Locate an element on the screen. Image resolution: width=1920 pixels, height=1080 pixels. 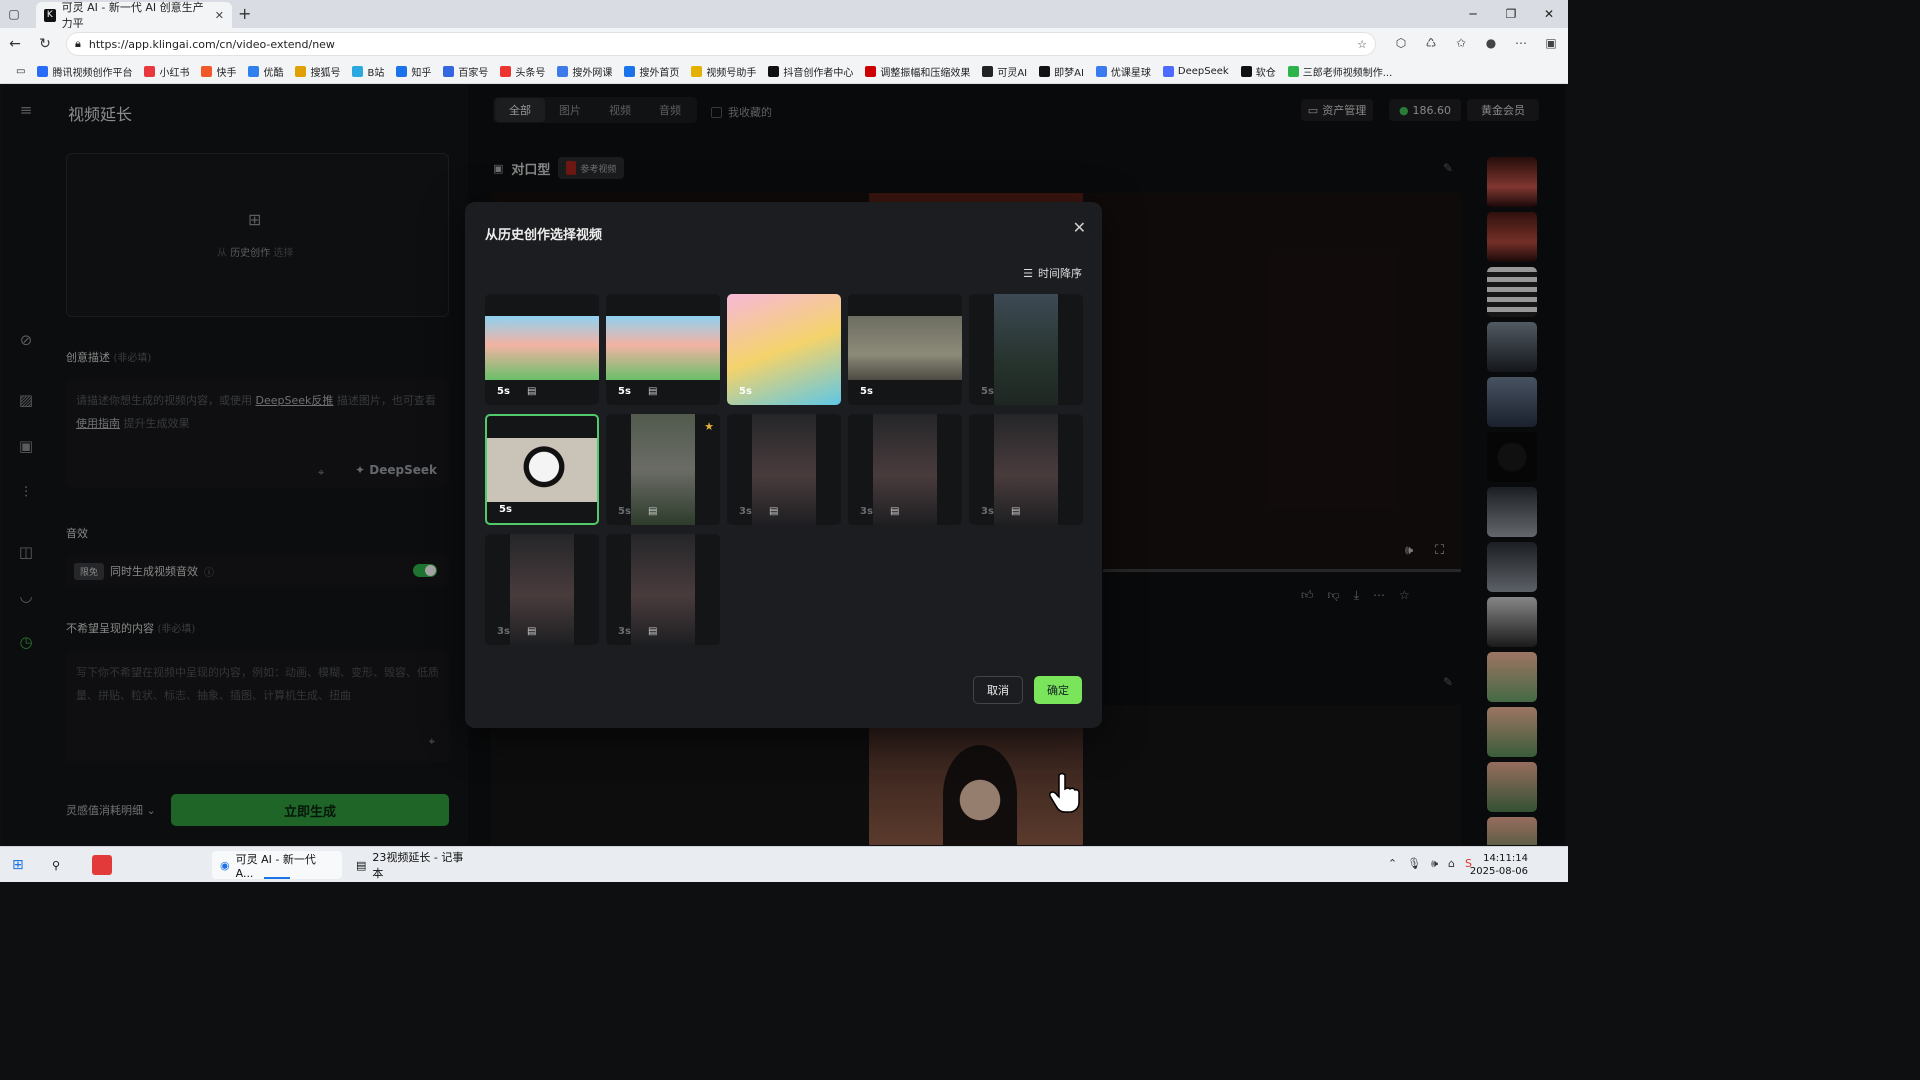
bookmark-item: 优课星球 is located at coordinates (1123, 71).